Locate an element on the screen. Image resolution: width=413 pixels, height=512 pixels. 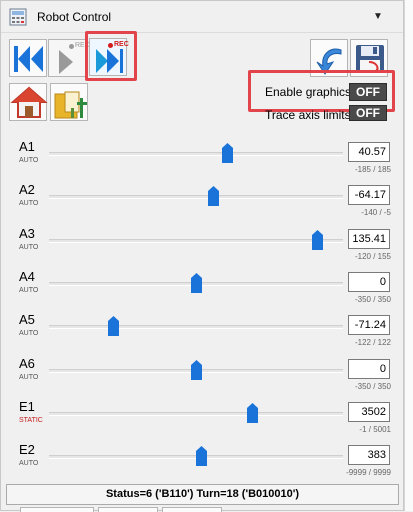
axis-value-input-a6: 0 is located at coordinates (369, 368).